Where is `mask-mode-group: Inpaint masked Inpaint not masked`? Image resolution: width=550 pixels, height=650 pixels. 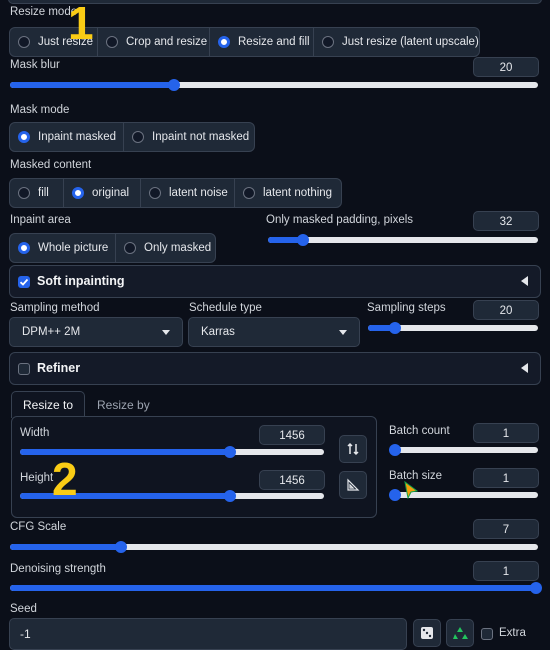 mask-mode-group: Inpaint masked Inpaint not masked is located at coordinates (132, 137).